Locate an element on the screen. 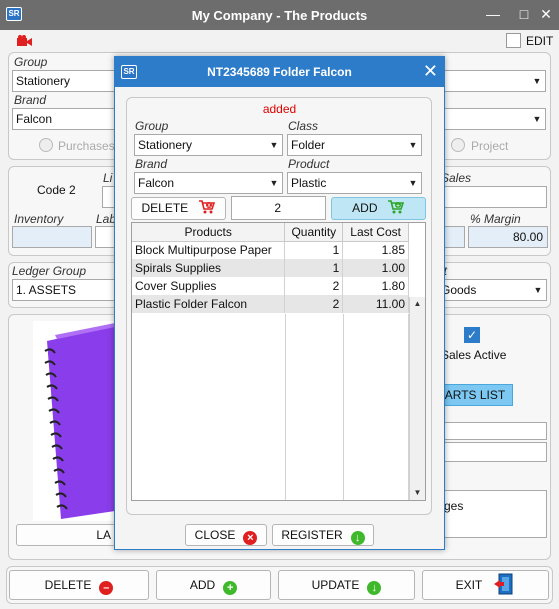  dialog-title: NT2345689 Folder Falcon is located at coordinates (279, 72).